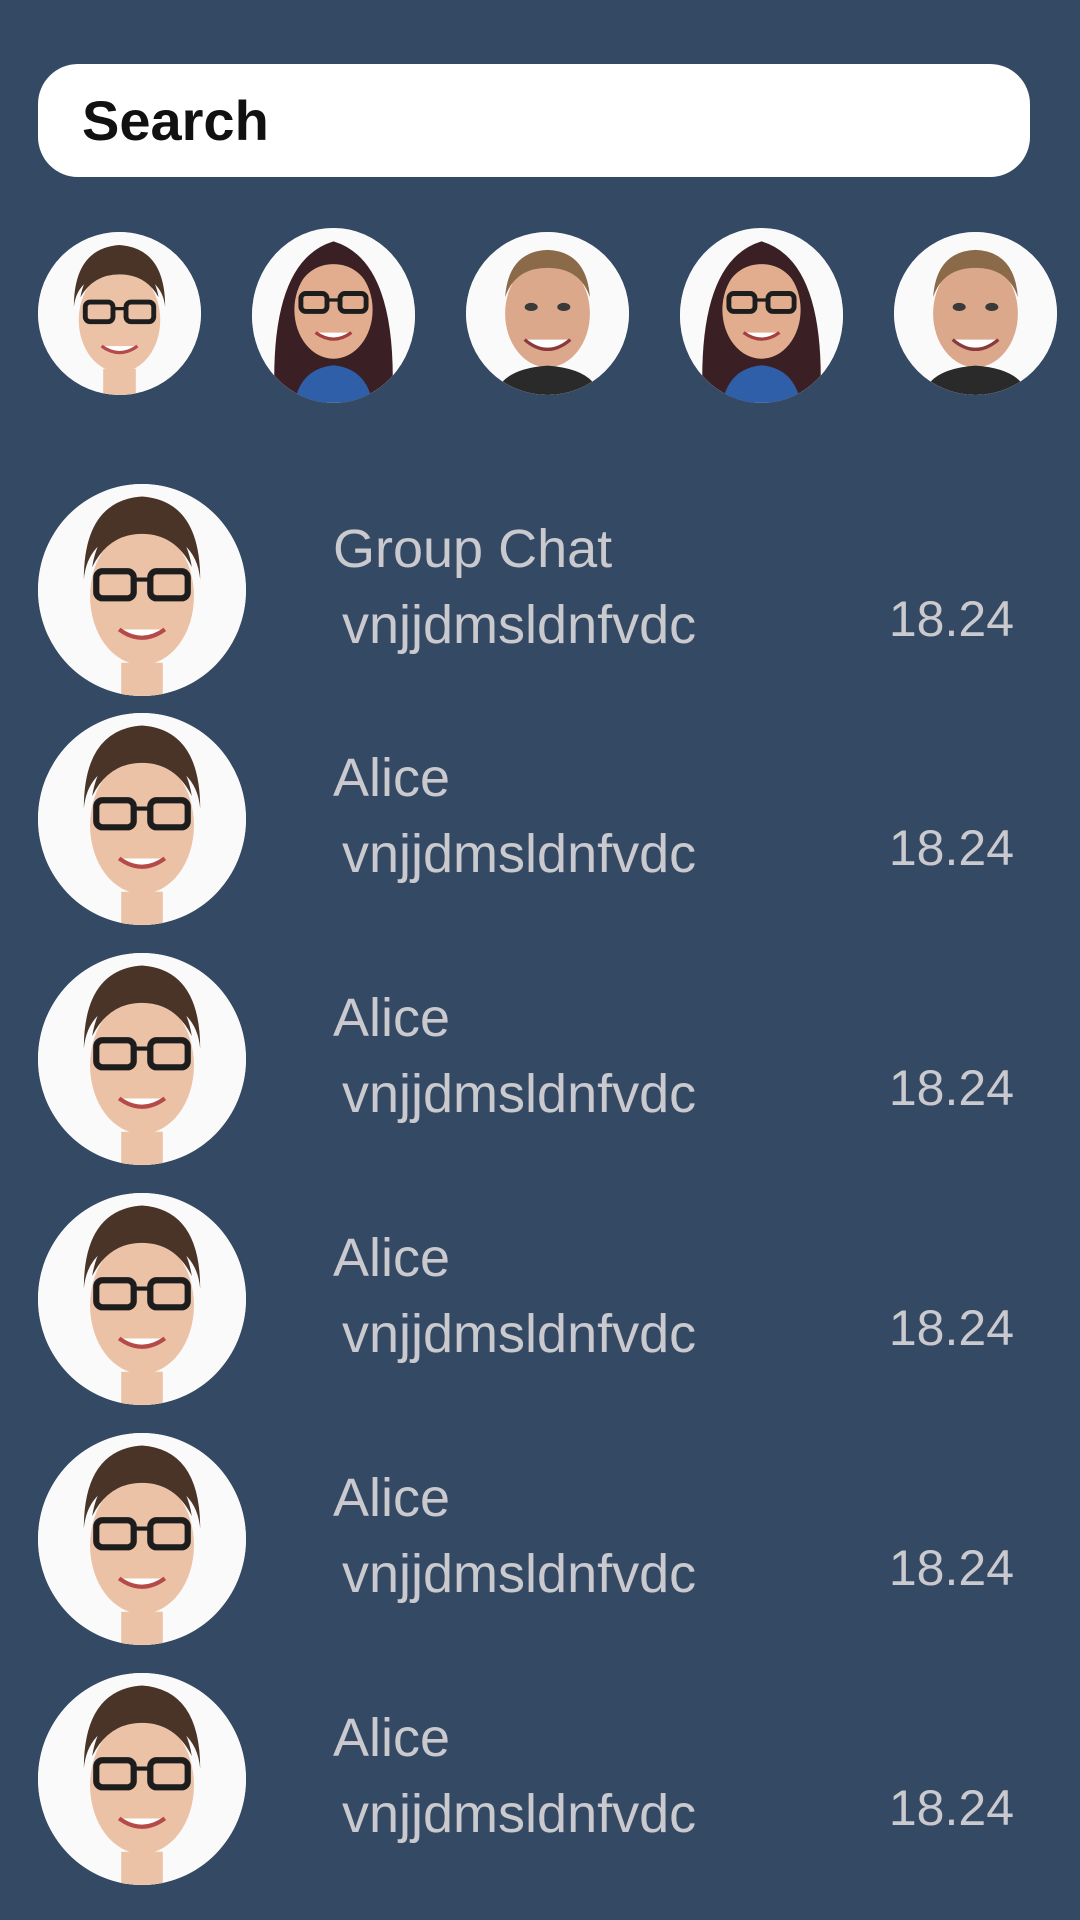 The width and height of the screenshot is (1080, 1920). I want to click on search-bar, so click(534, 120).